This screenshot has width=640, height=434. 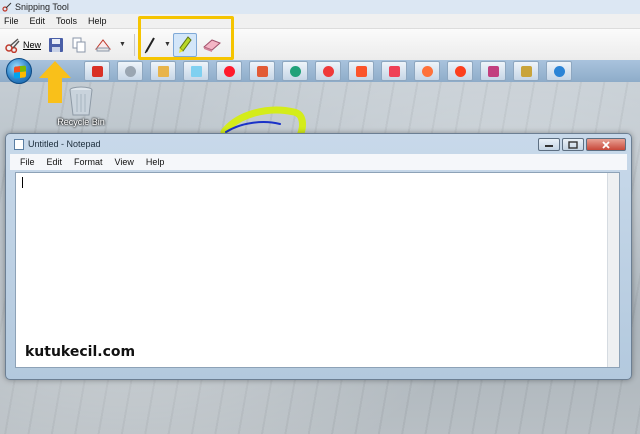 I want to click on folder-icon, so click(x=163, y=71).